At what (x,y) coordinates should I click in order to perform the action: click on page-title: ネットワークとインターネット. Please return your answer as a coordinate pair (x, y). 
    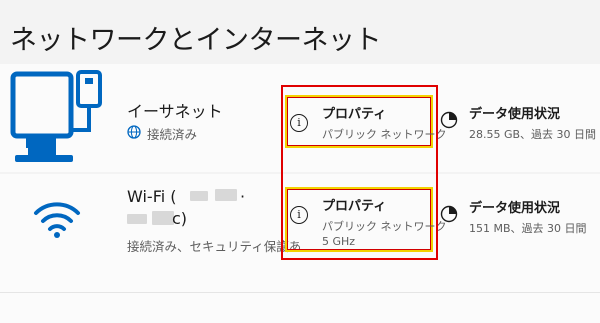
    Looking at the image, I should click on (196, 40).